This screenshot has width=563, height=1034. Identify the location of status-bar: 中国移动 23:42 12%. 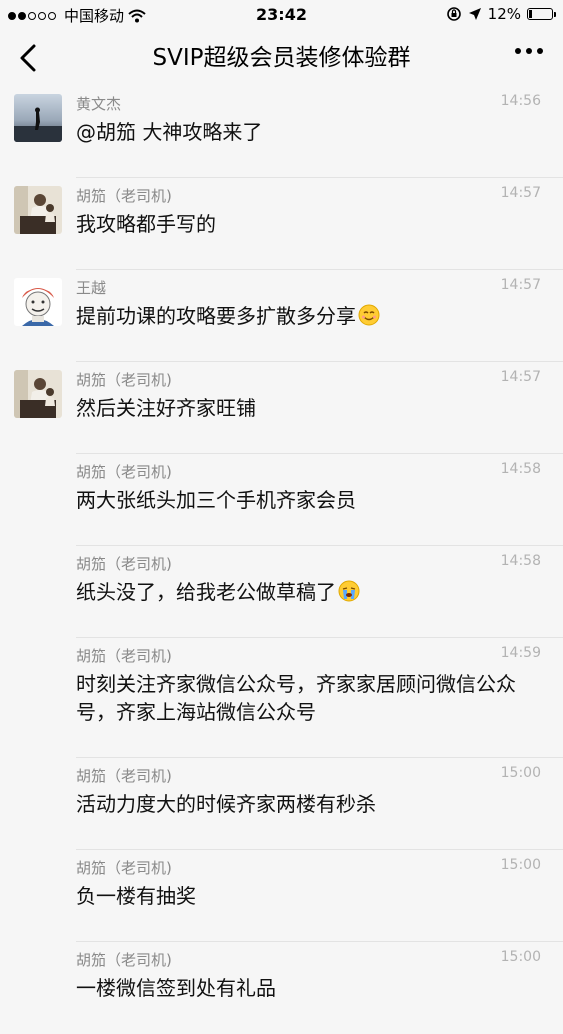
(281, 15).